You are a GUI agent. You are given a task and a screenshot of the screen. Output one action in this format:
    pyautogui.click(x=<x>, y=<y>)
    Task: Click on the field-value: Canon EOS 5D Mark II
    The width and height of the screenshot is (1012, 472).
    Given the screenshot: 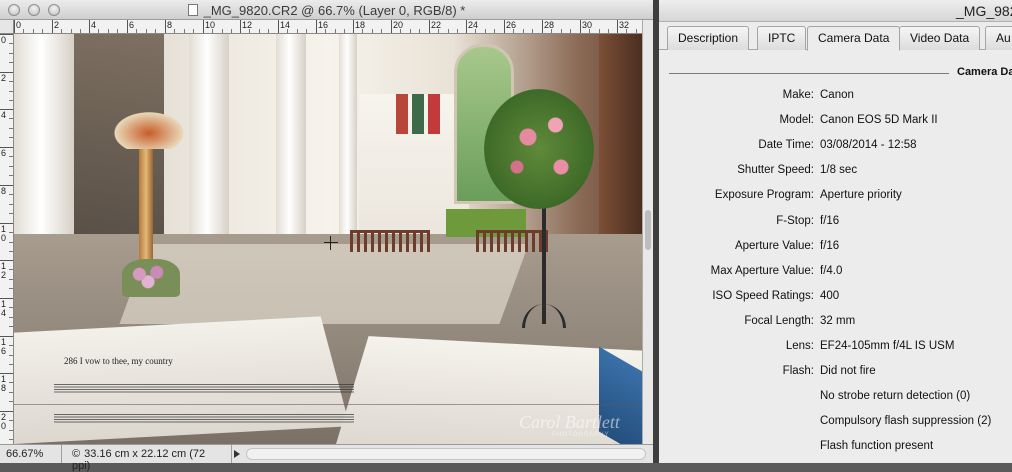 What is the action you would take?
    pyautogui.click(x=879, y=120)
    